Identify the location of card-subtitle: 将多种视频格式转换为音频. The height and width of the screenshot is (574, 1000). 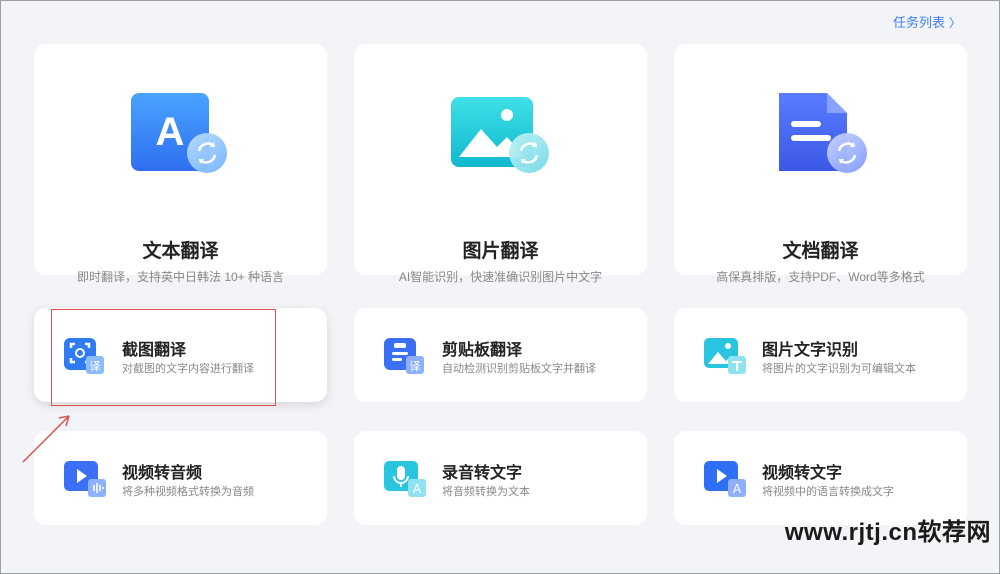
(188, 492).